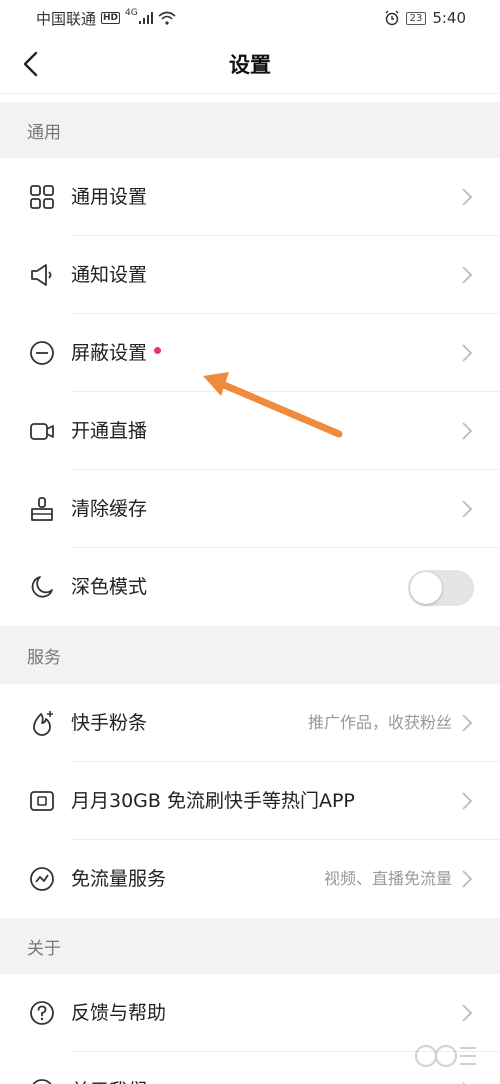 The image size is (500, 1084). I want to click on carrier-label: 中国联通, so click(66, 18).